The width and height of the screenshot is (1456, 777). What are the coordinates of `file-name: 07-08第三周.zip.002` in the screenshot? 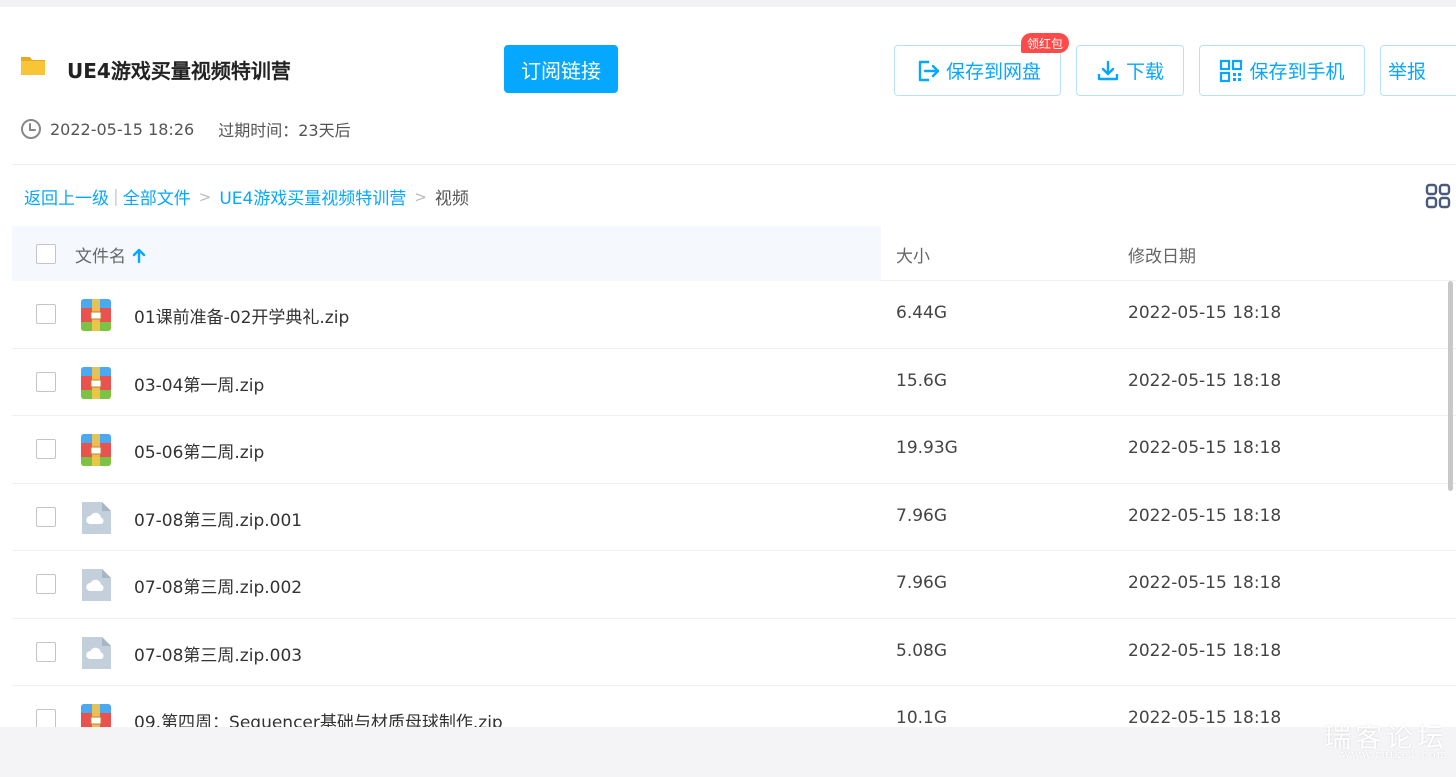 It's located at (218, 585).